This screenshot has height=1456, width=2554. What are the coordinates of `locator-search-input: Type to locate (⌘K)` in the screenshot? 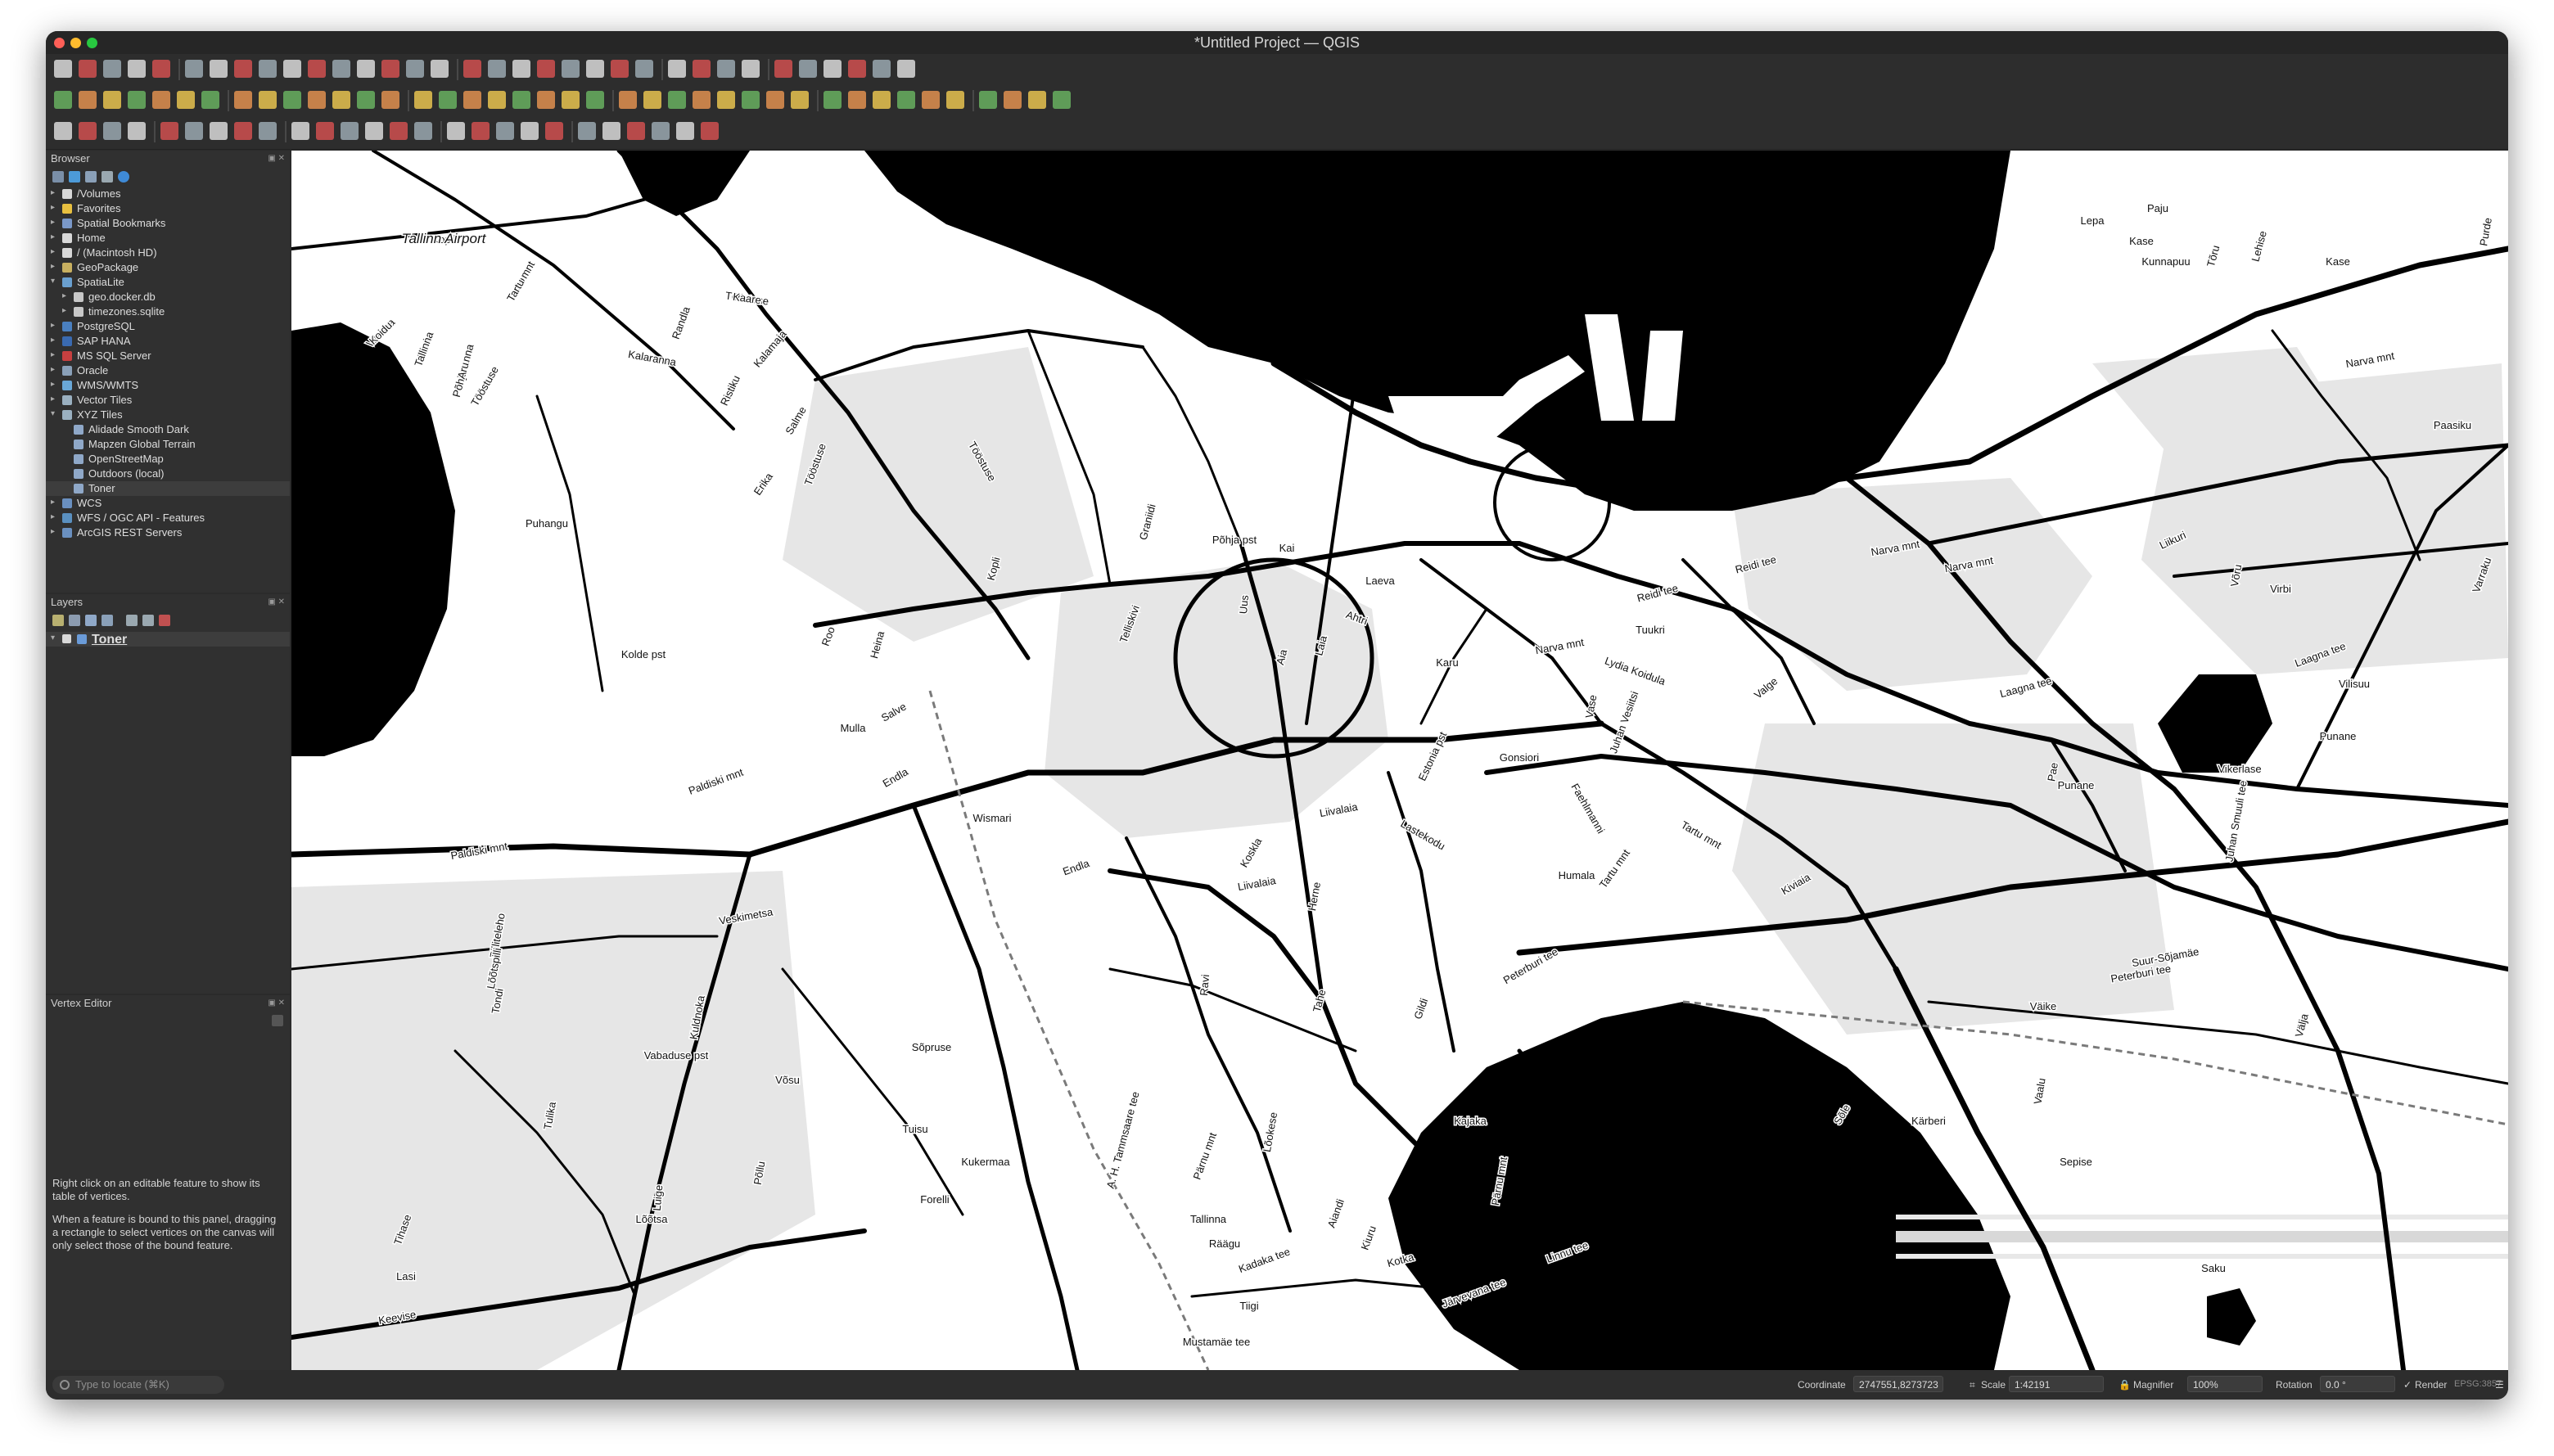 It's located at (138, 1385).